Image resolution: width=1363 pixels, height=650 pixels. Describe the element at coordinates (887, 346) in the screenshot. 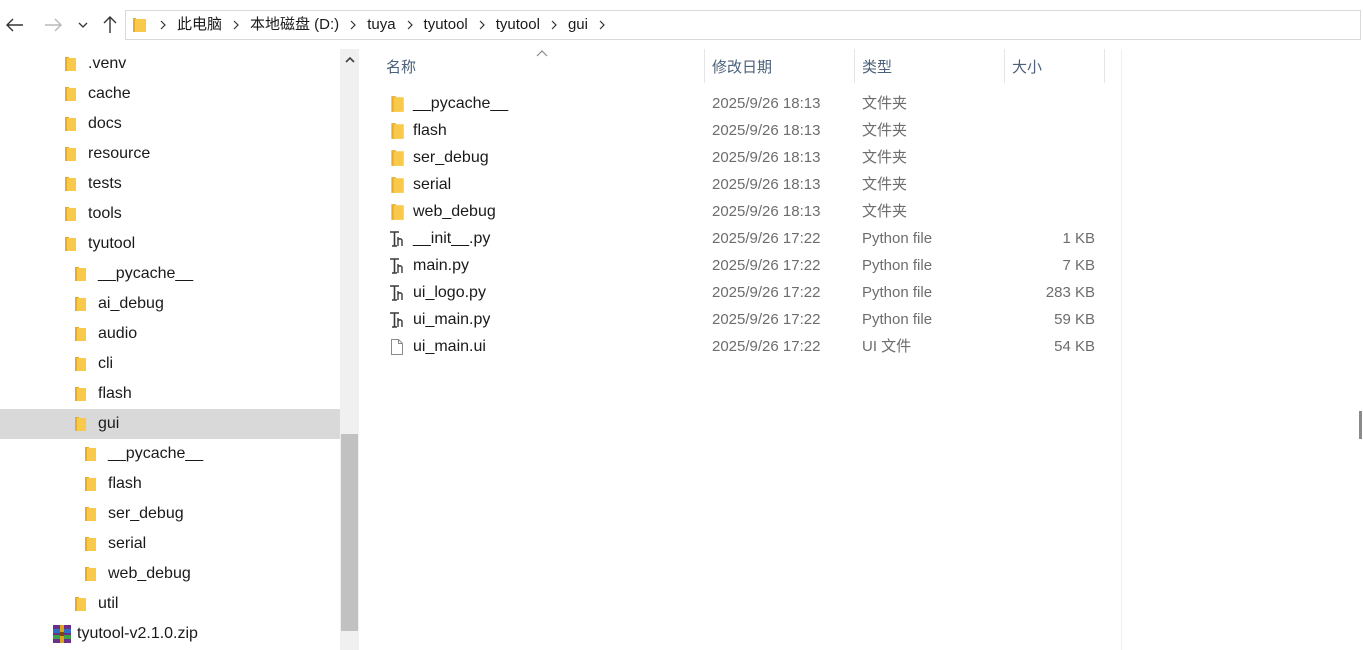

I see `file-type: UI 文件` at that location.